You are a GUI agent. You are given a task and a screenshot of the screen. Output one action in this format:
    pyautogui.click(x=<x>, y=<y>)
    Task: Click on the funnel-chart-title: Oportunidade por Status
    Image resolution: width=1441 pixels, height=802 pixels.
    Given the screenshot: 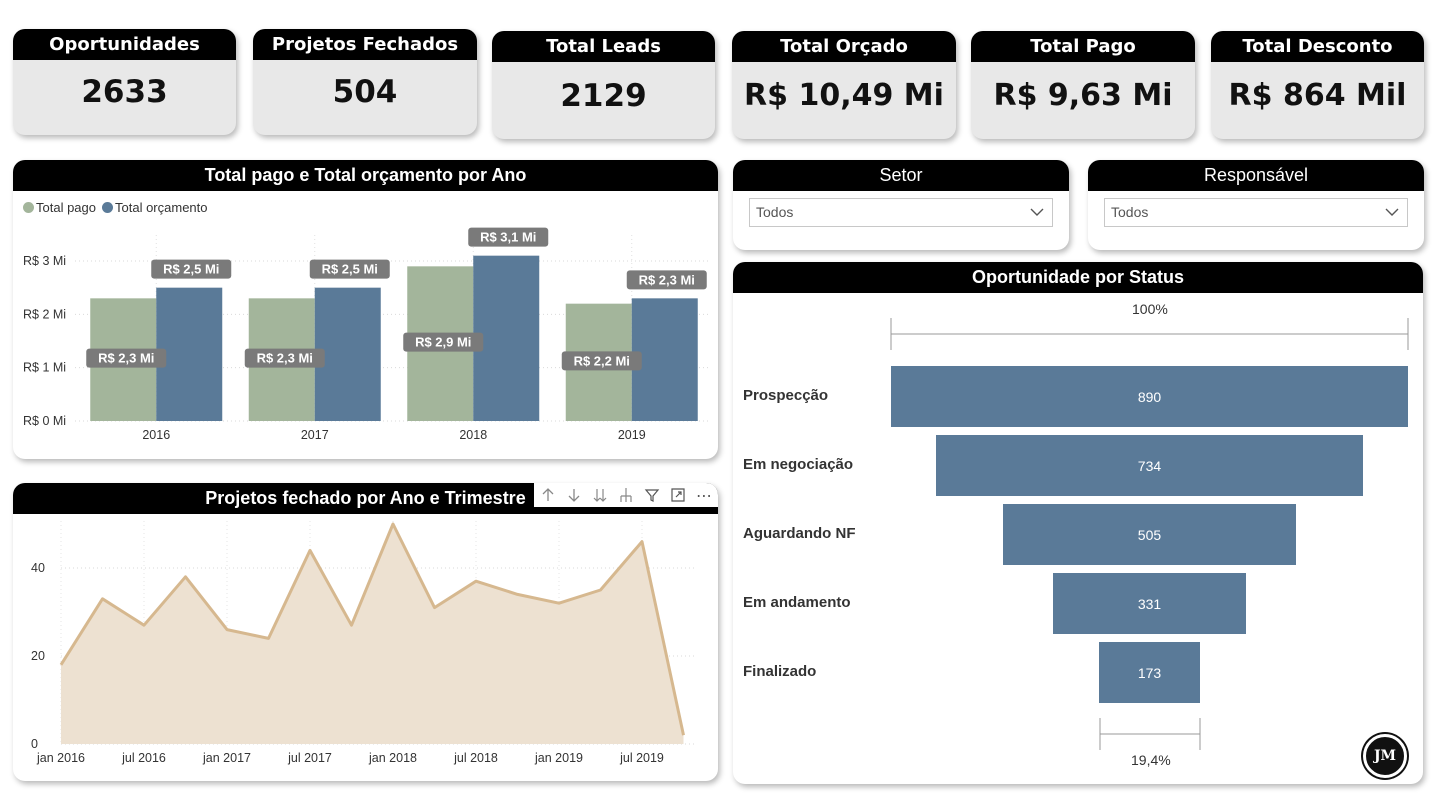 What is the action you would take?
    pyautogui.click(x=1078, y=277)
    